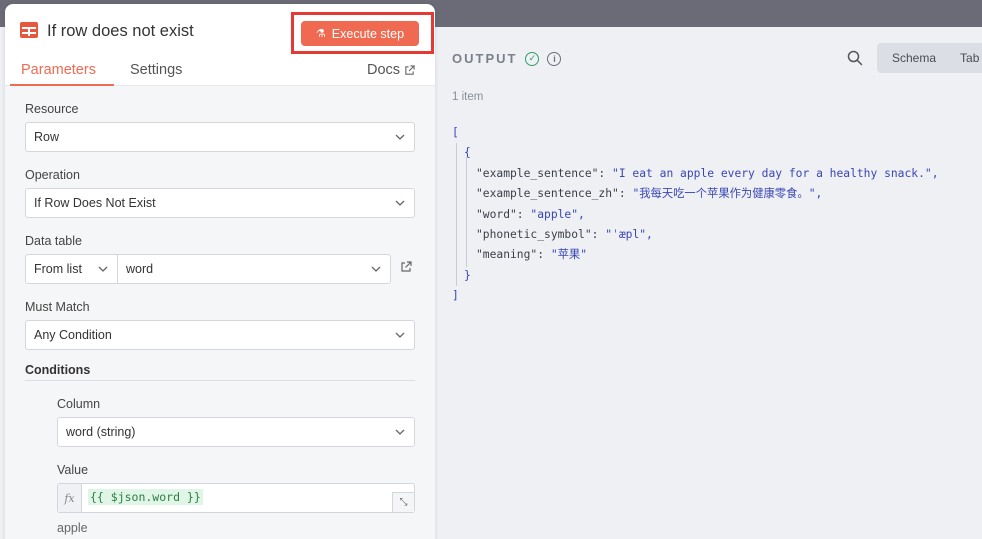 The image size is (982, 539). I want to click on json-close-brace: }, so click(467, 275).